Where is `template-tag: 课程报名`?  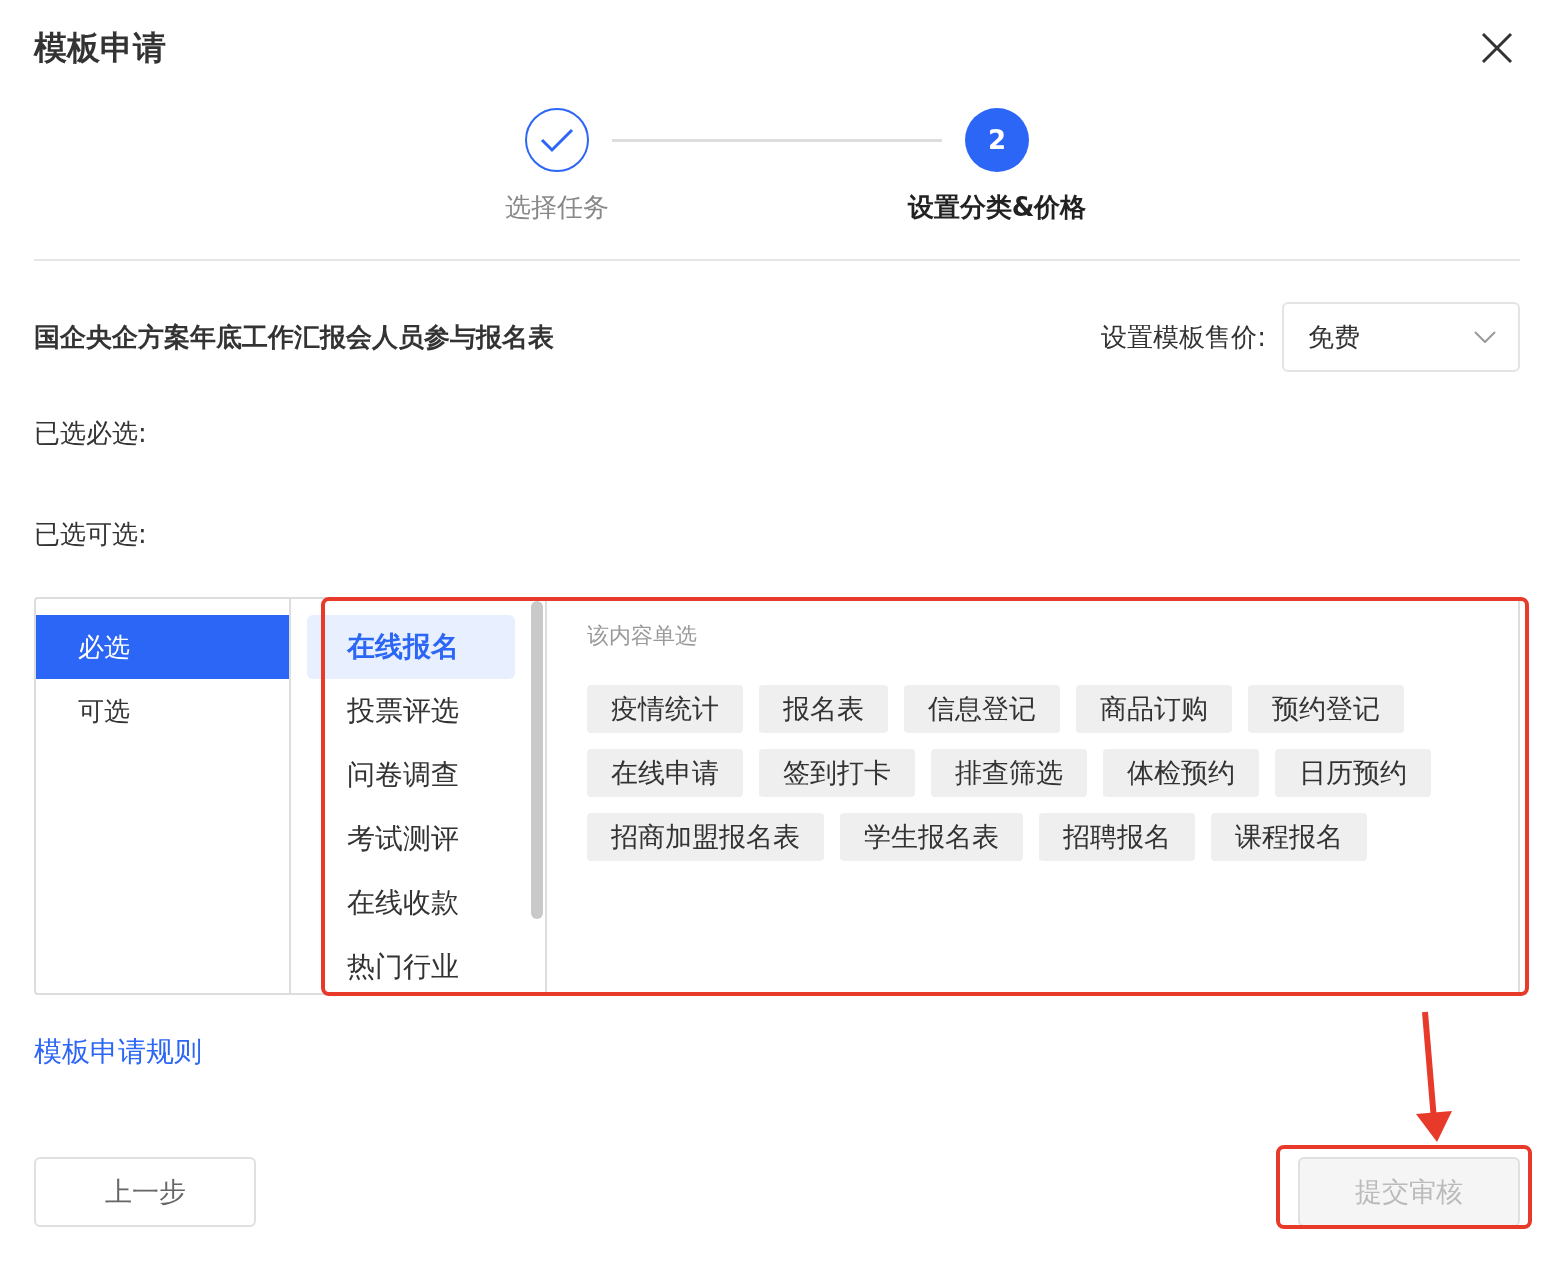 template-tag: 课程报名 is located at coordinates (1289, 837).